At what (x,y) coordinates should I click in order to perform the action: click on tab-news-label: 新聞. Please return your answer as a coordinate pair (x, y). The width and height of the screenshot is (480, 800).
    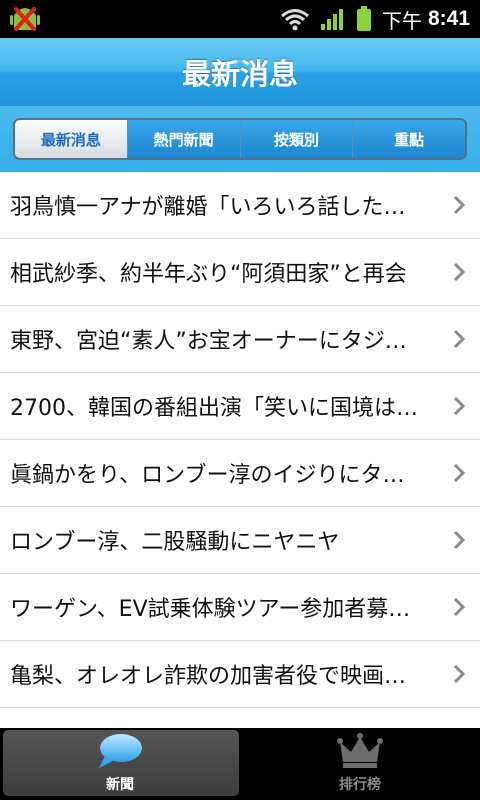
    Looking at the image, I should click on (120, 785).